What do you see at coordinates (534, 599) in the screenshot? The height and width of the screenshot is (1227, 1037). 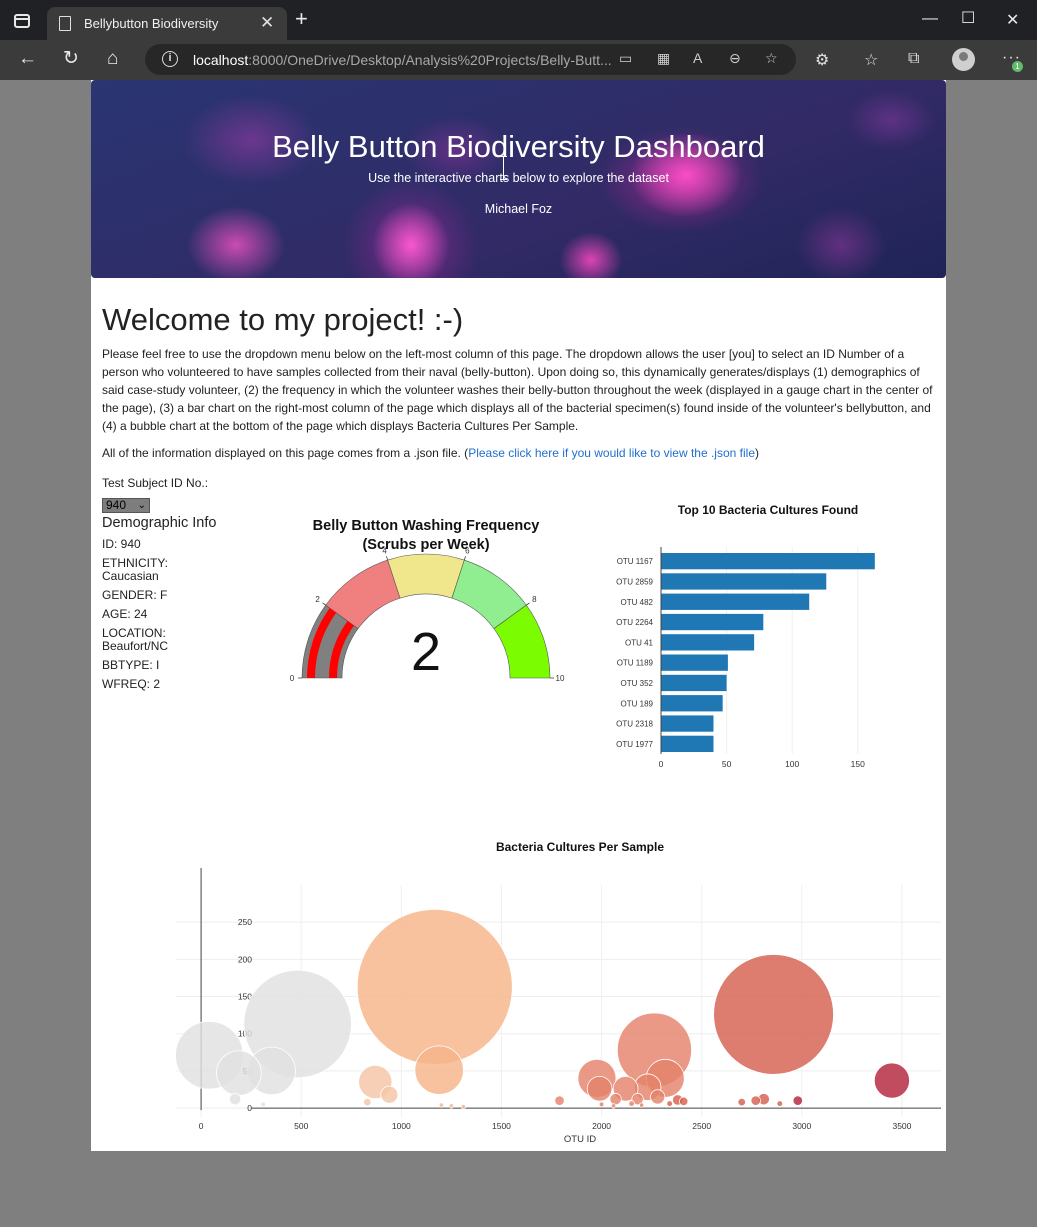 I see `gauge-tick-label: 8` at bounding box center [534, 599].